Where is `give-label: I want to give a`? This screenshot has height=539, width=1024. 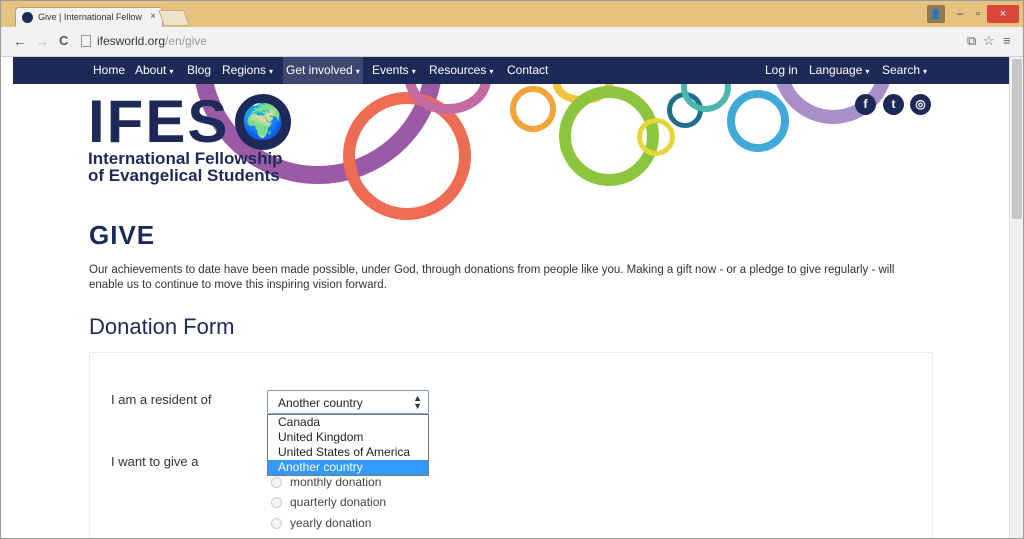 give-label: I want to give a is located at coordinates (155, 461).